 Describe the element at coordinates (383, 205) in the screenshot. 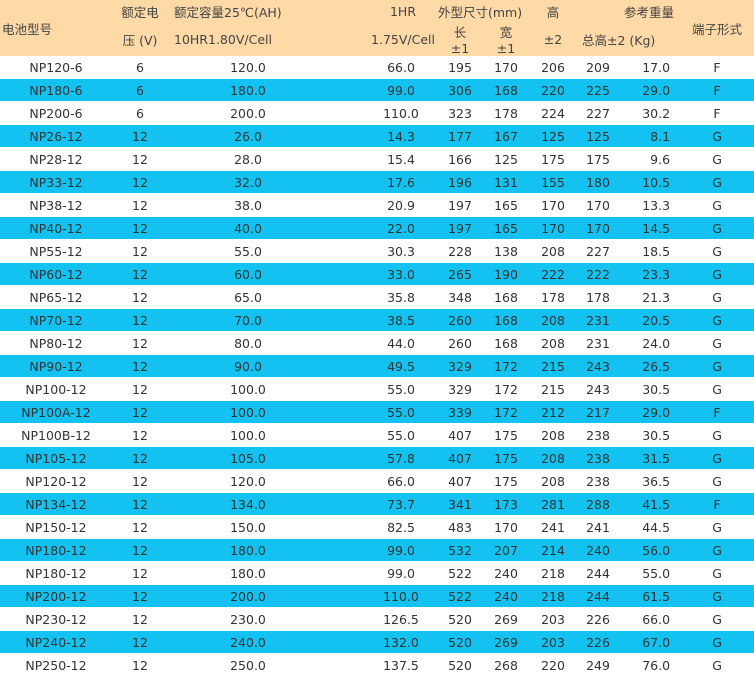

I see `capacity-1hr-cell: 20.9` at that location.